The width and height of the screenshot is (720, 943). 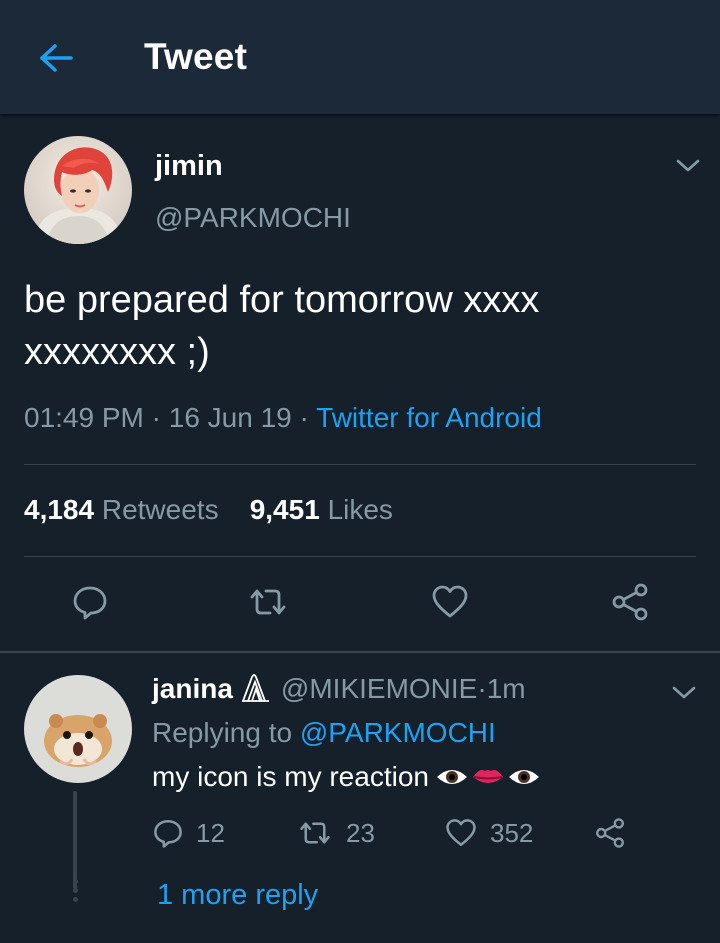 What do you see at coordinates (237, 895) in the screenshot?
I see `more-replies-link: 1 more reply` at bounding box center [237, 895].